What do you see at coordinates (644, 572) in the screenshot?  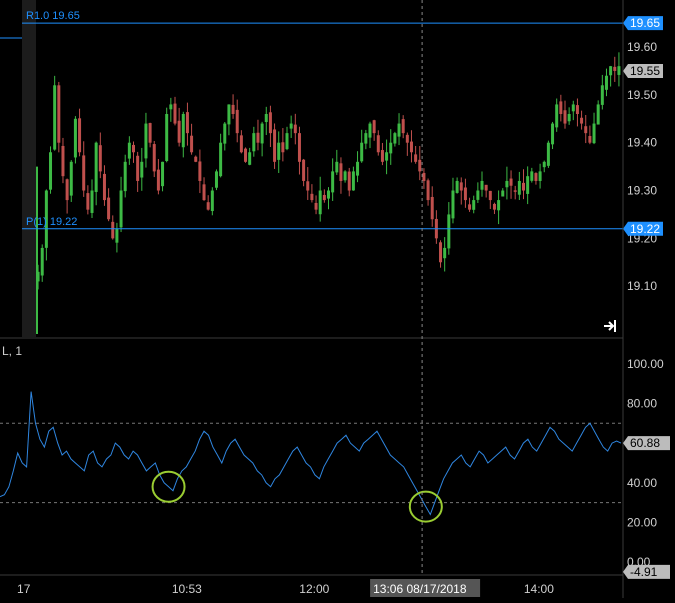 I see `rsi-min-badge: -4.91` at bounding box center [644, 572].